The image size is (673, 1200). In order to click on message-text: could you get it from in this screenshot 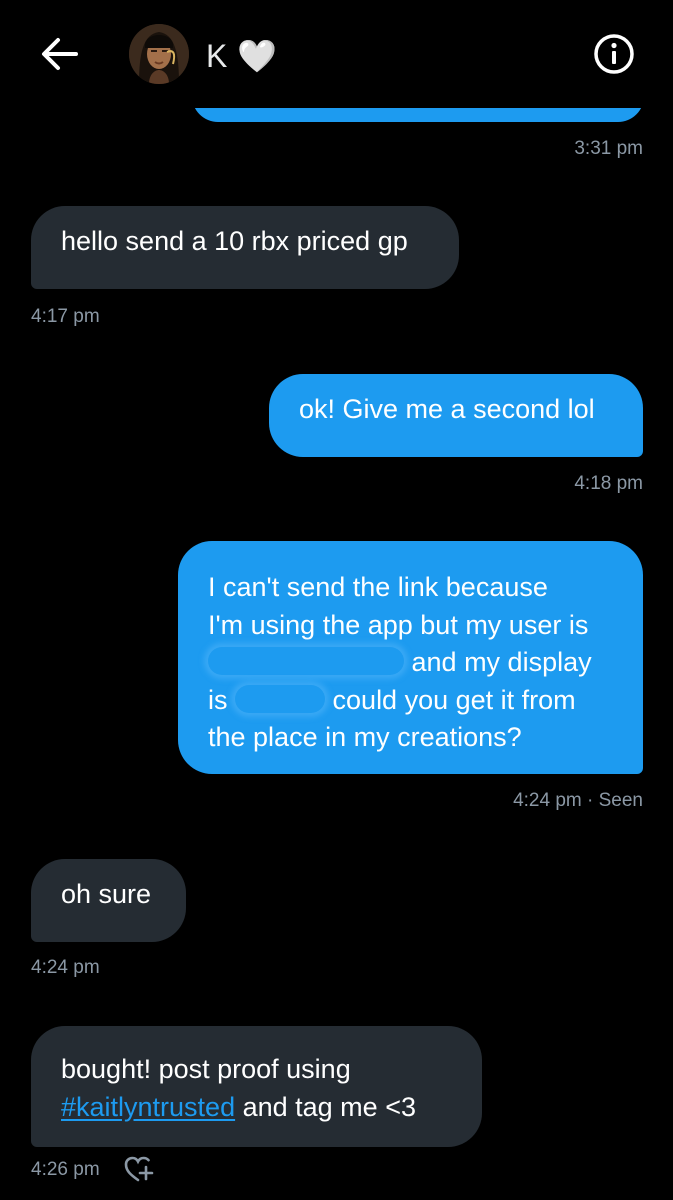, I will do `click(454, 699)`.